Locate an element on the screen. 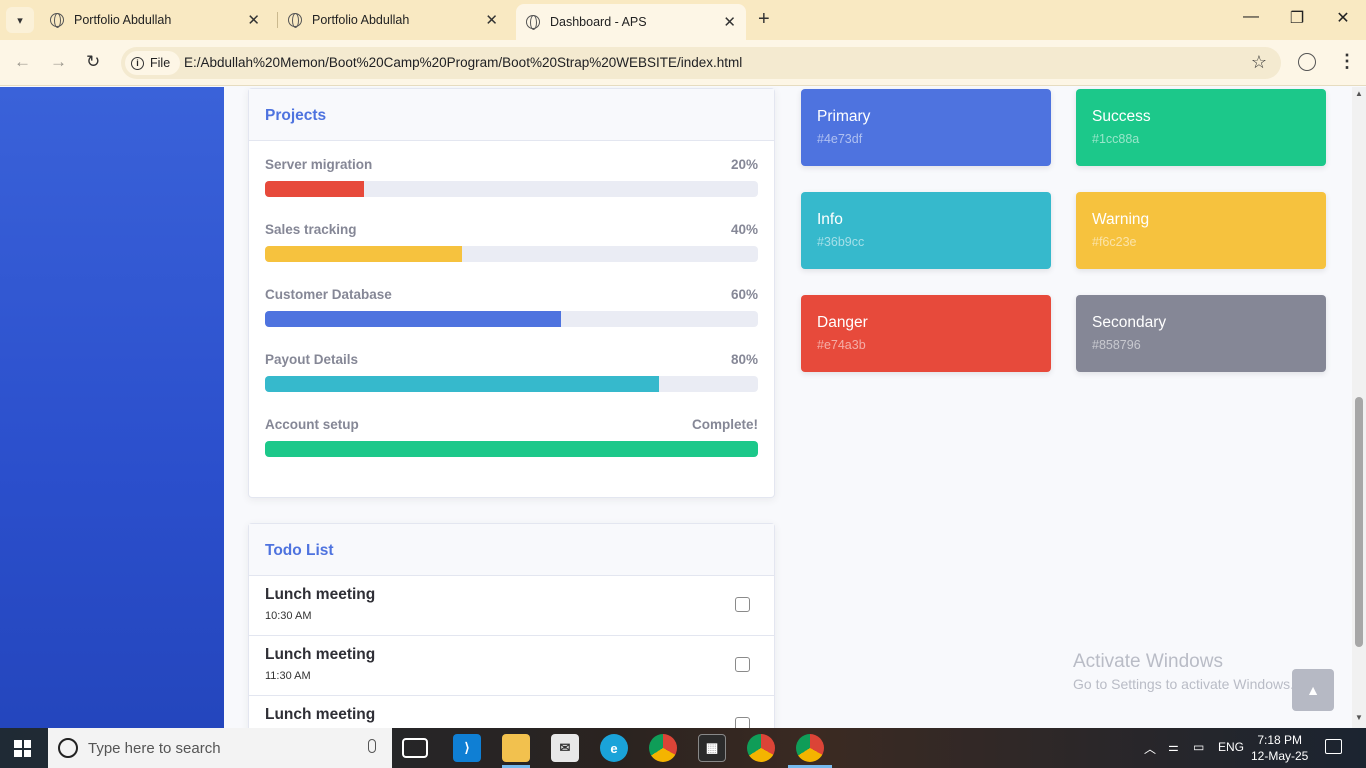 This screenshot has height=768, width=1366. chrome-profile-icon is located at coordinates (810, 748).